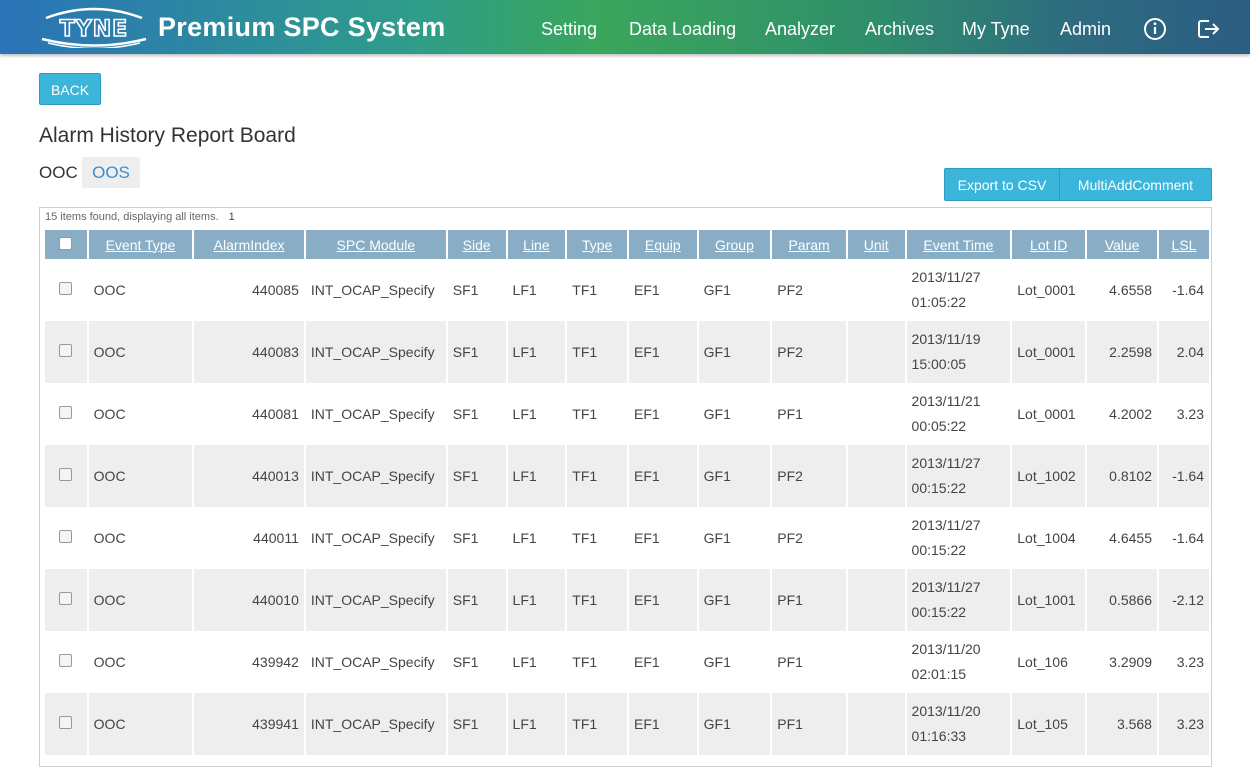 The image size is (1250, 767). Describe the element at coordinates (536, 244) in the screenshot. I see `col-line: Line` at that location.